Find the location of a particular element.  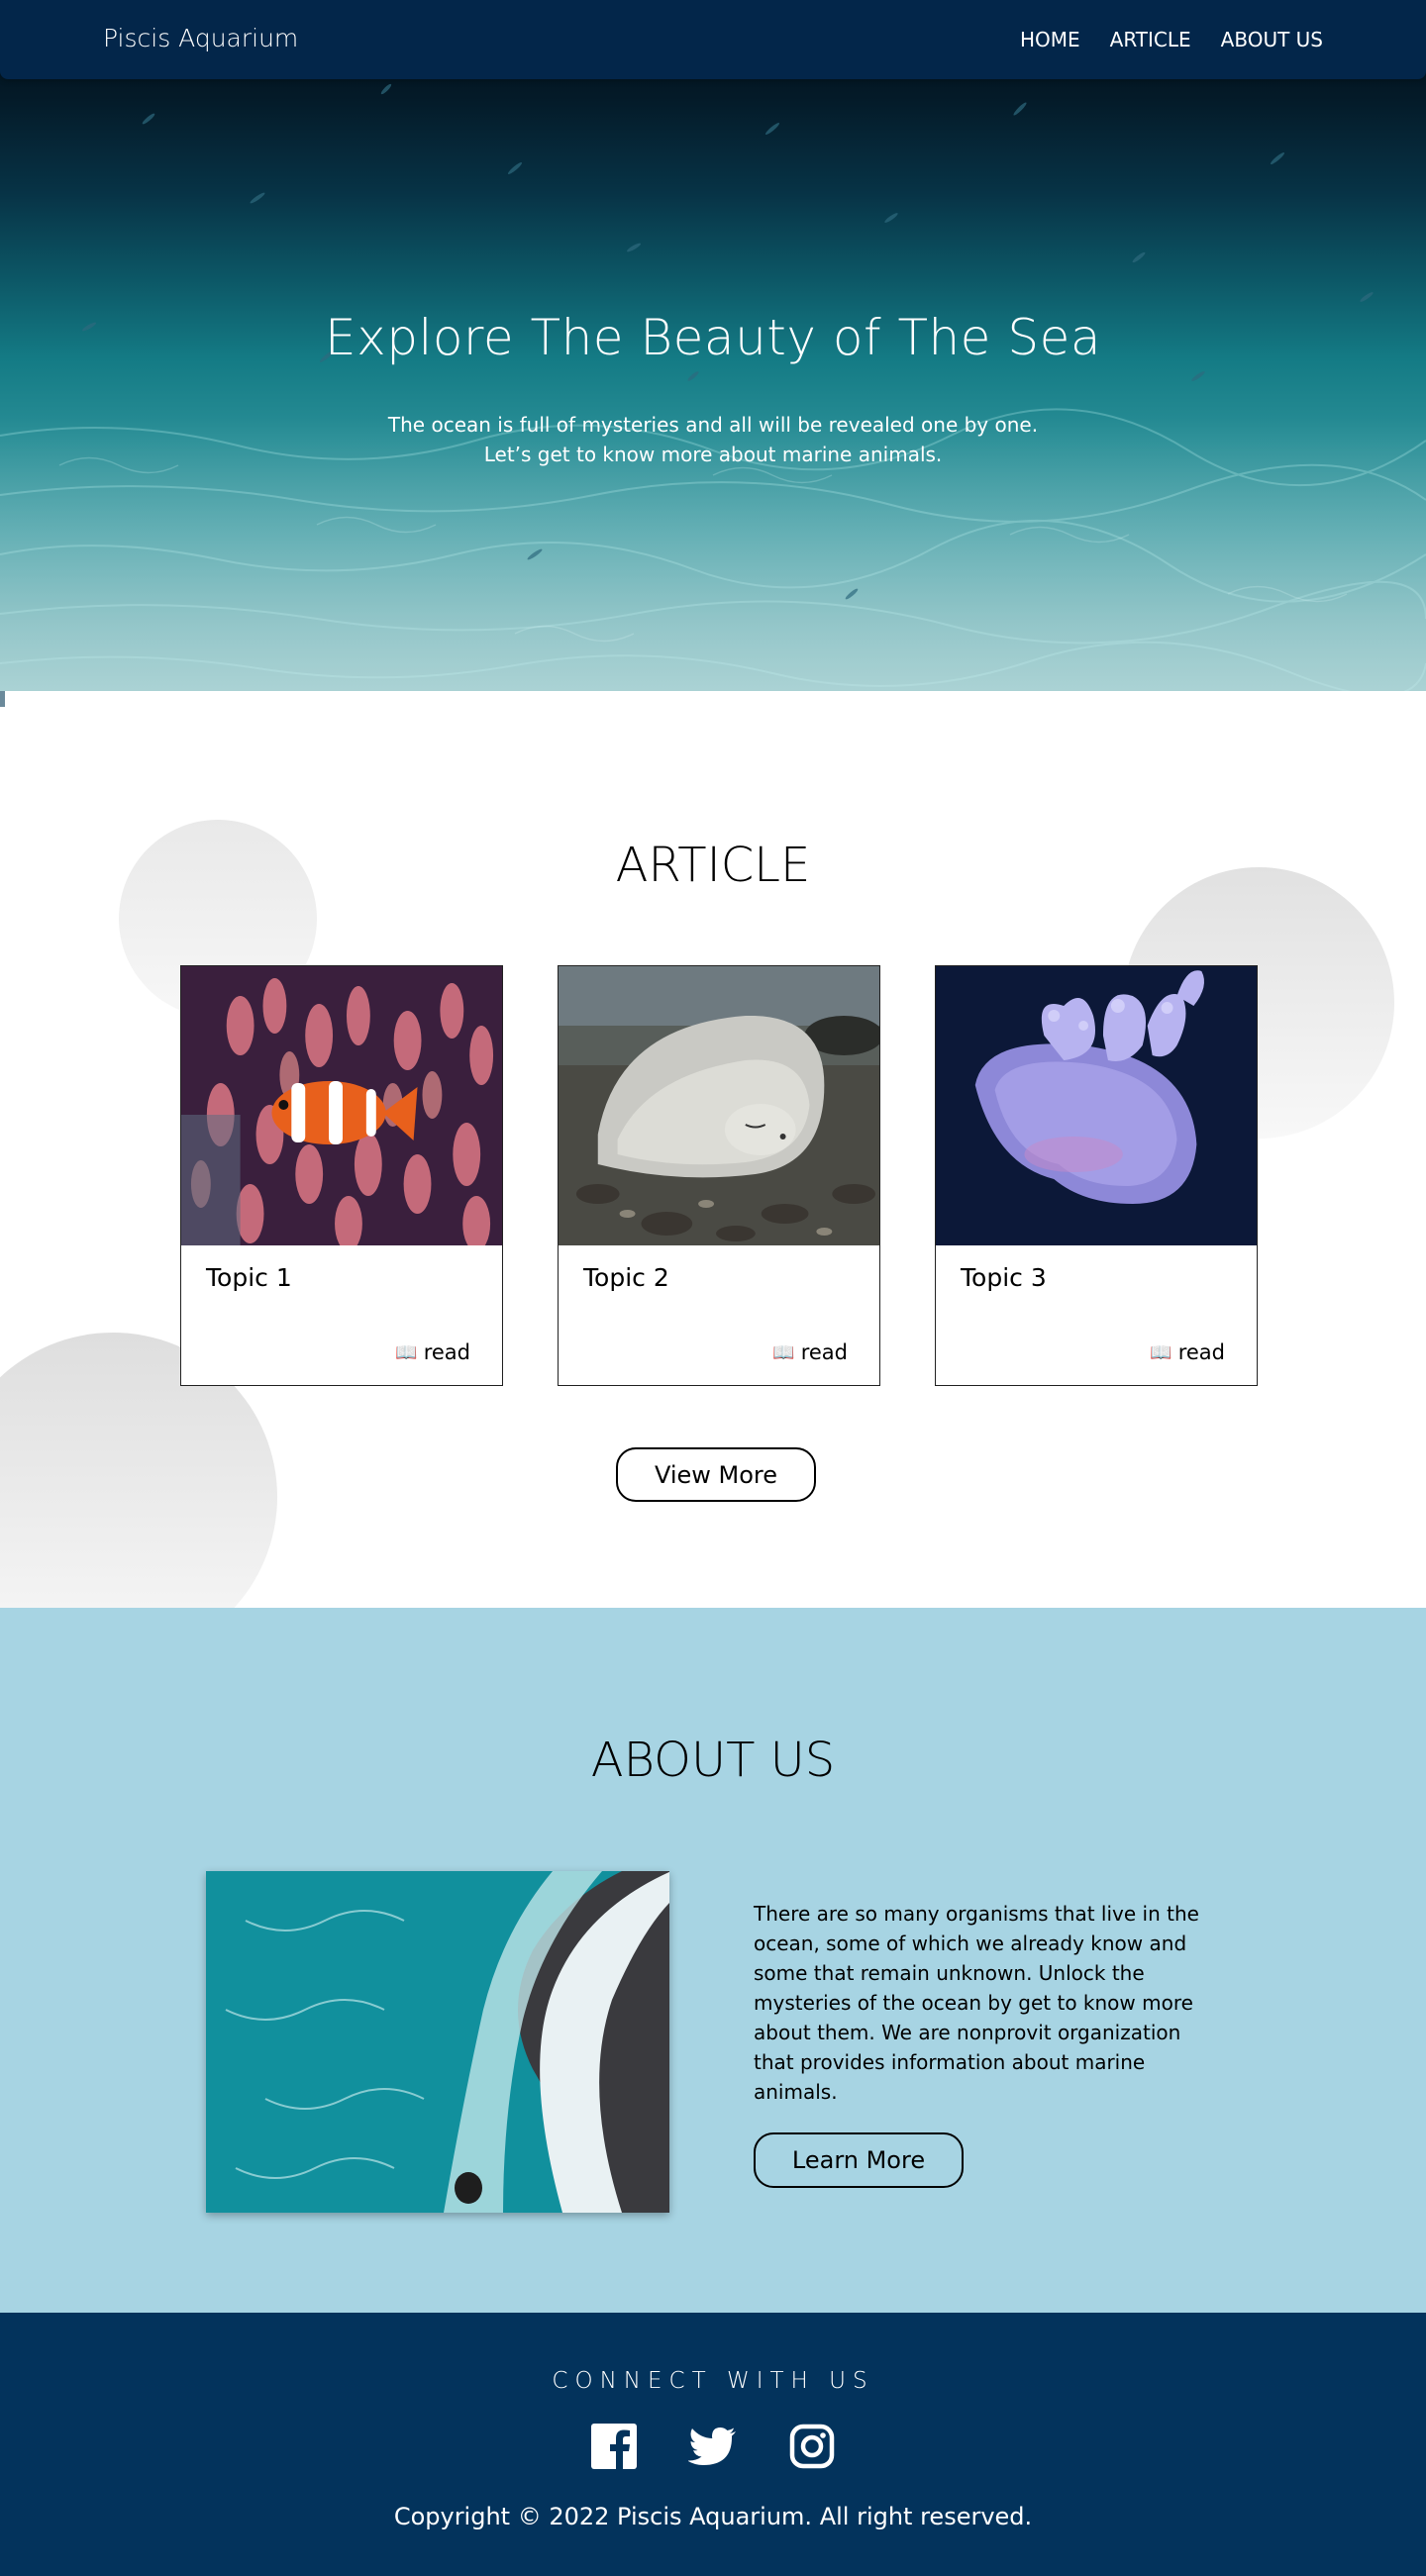

twitter-icon is located at coordinates (713, 2447).